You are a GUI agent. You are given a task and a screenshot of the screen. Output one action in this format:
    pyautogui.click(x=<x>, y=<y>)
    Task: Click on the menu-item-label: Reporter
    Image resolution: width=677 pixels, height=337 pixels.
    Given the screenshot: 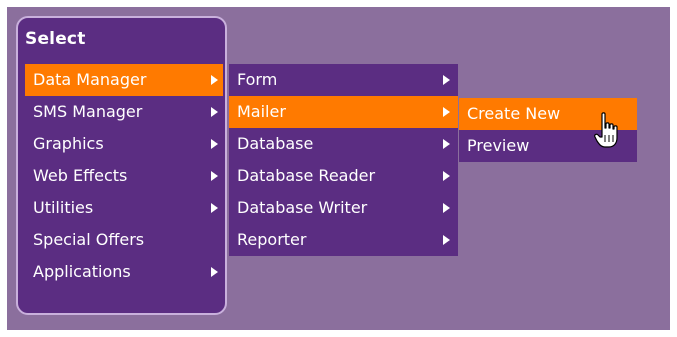 What is the action you would take?
    pyautogui.click(x=272, y=239)
    